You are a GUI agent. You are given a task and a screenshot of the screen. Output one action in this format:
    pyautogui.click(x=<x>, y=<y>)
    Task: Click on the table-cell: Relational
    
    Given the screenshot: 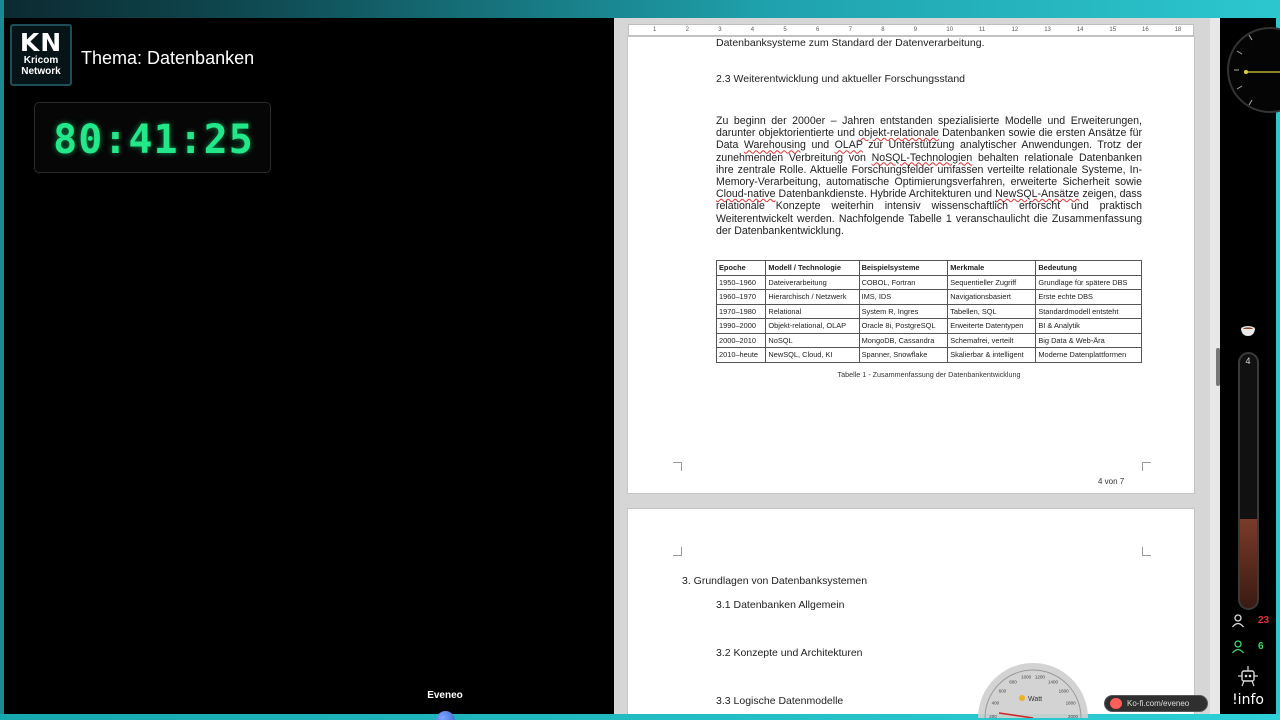 What is the action you would take?
    pyautogui.click(x=812, y=311)
    